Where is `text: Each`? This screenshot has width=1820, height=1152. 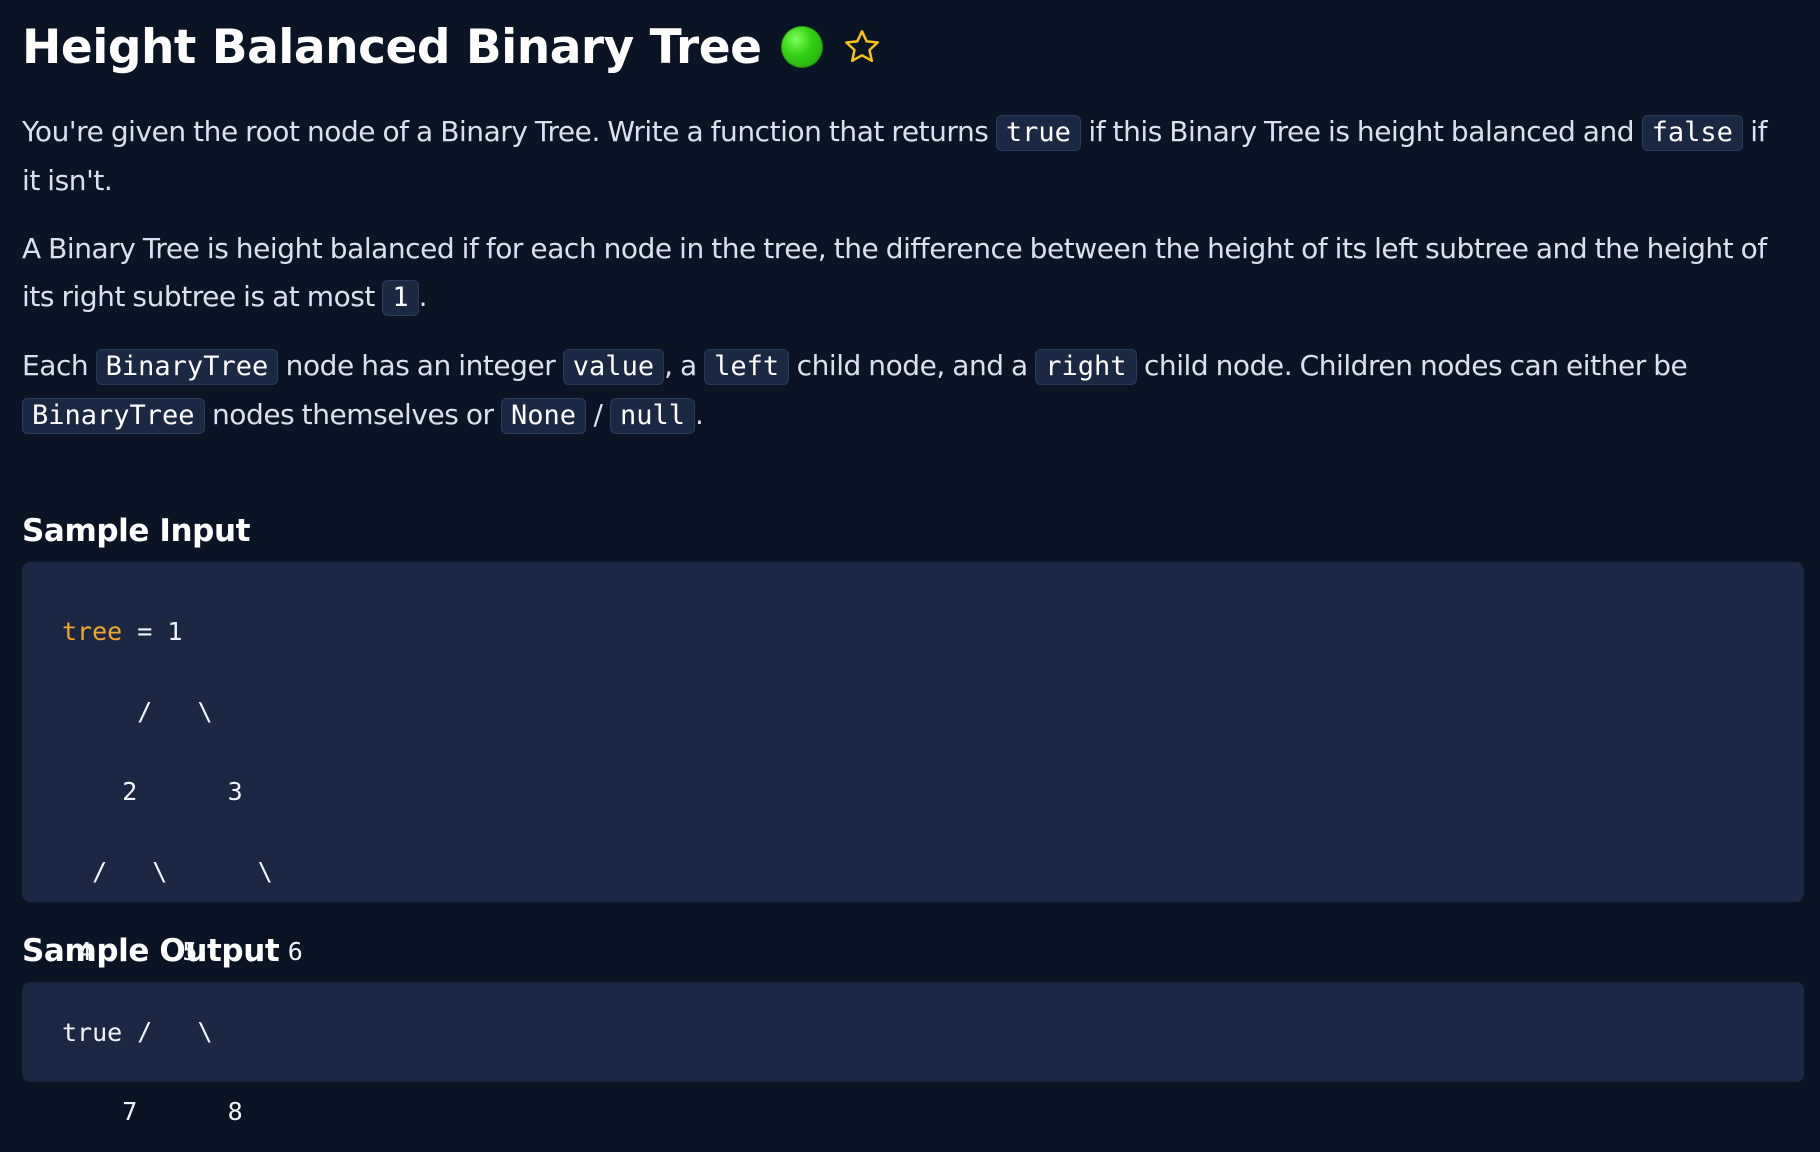 text: Each is located at coordinates (59, 365).